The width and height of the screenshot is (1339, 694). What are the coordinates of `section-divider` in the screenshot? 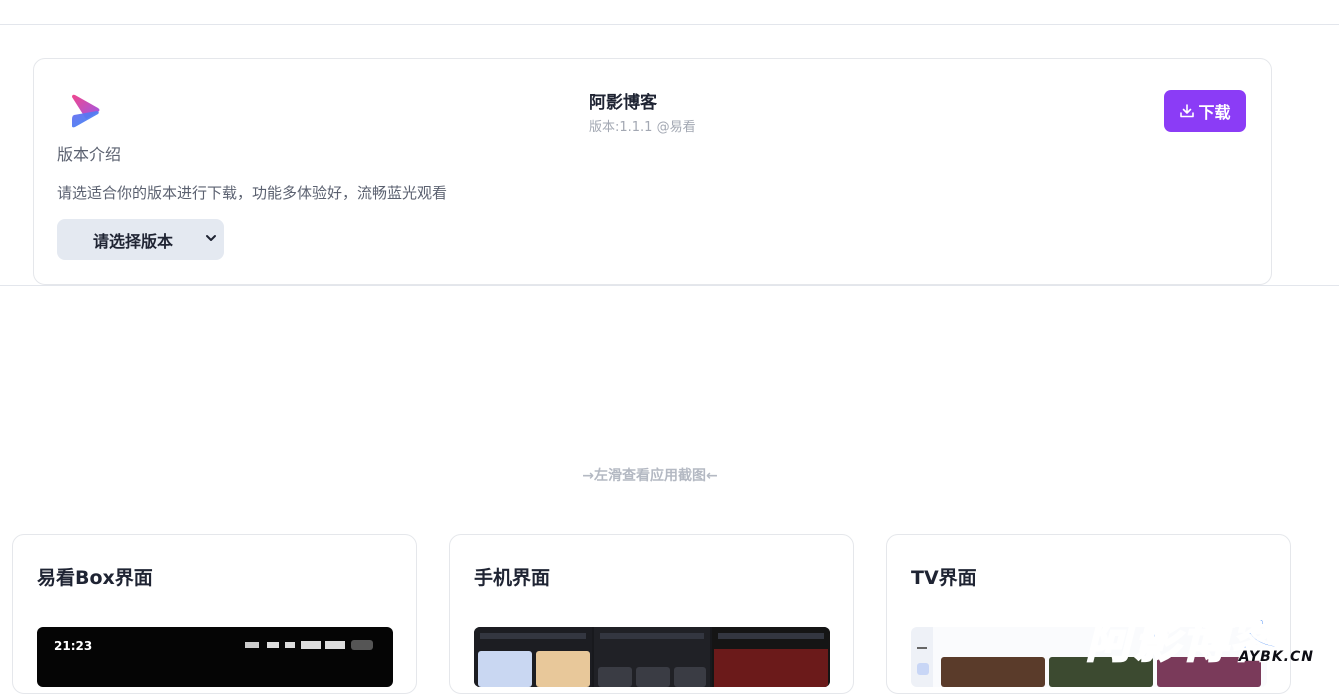 It's located at (669, 285).